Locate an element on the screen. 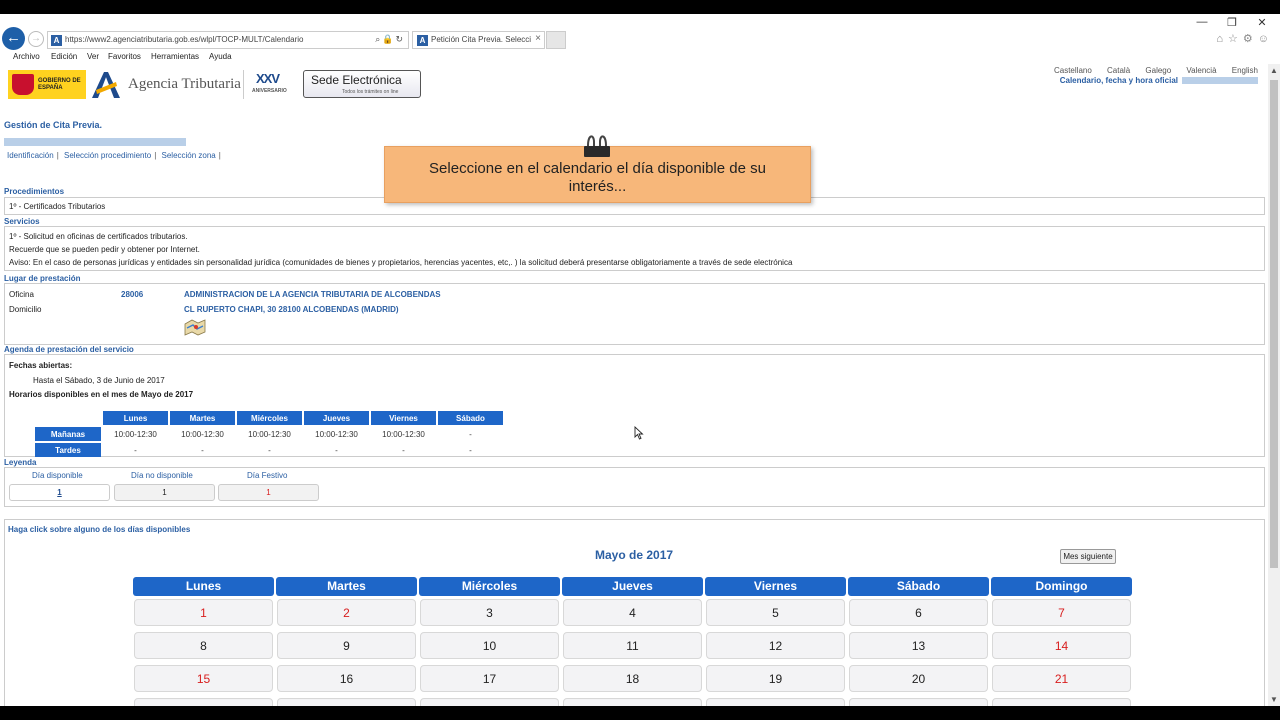  settings-gear-icon: ⚙ is located at coordinates (1250, 39).